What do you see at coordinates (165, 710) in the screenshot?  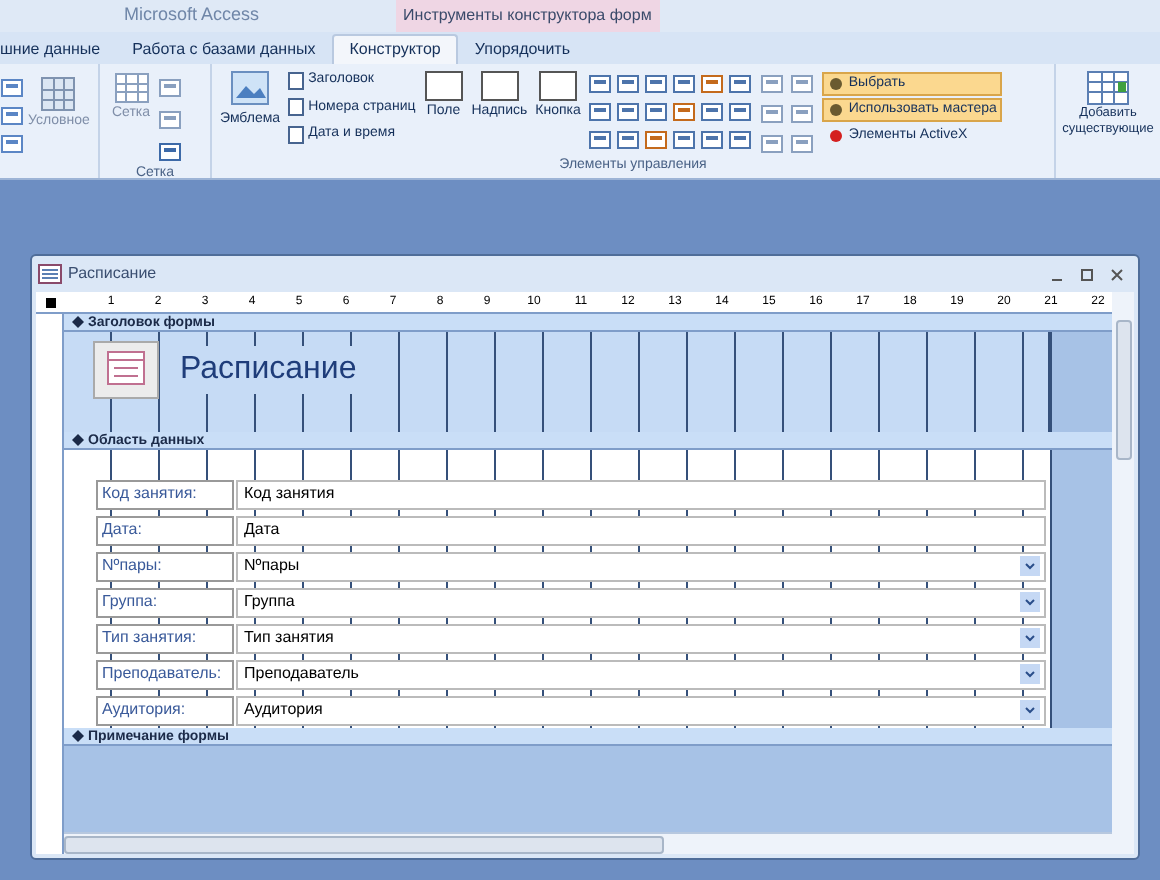 I see `field-label: Аудитория:` at bounding box center [165, 710].